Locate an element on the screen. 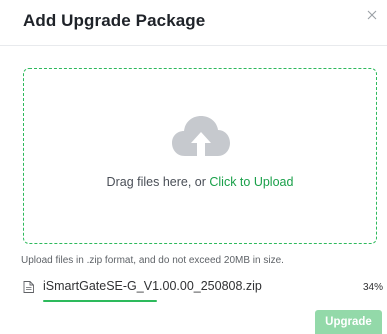  file-name: iSmartGateSE-G_V1.00.00_250808.zip is located at coordinates (152, 286).